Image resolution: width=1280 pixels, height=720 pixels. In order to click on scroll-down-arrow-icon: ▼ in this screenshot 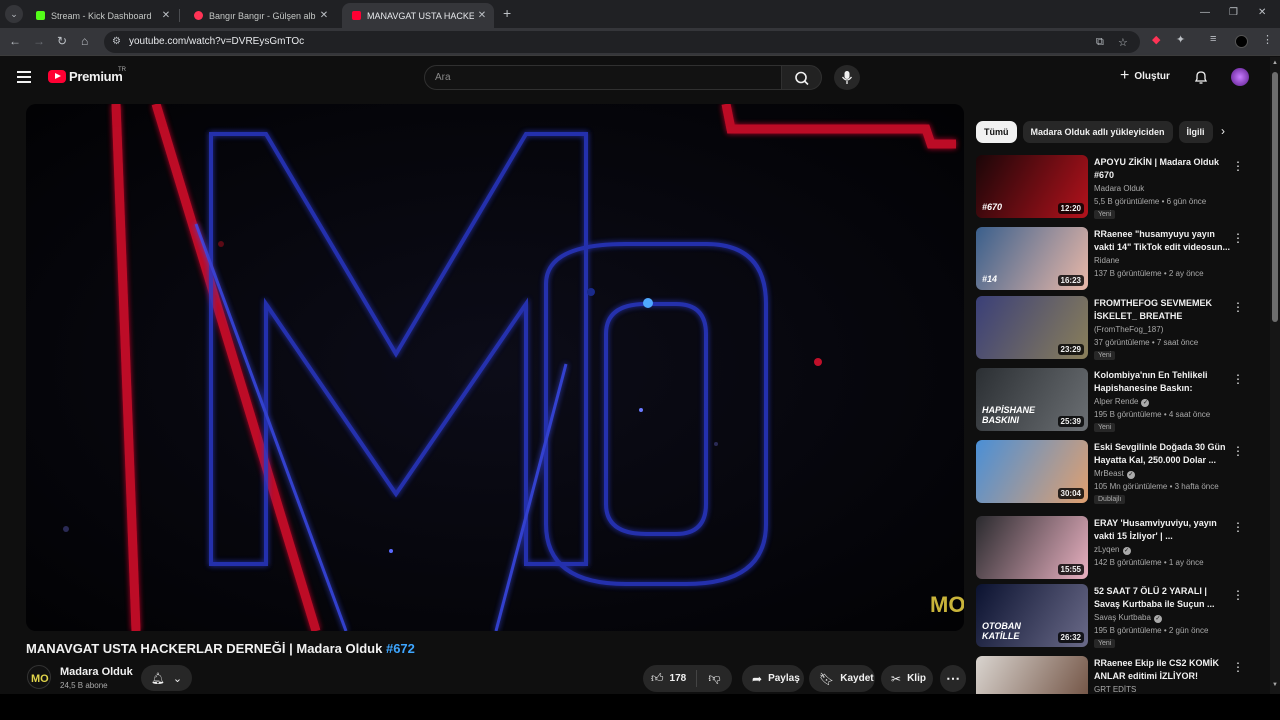, I will do `click(1275, 685)`.